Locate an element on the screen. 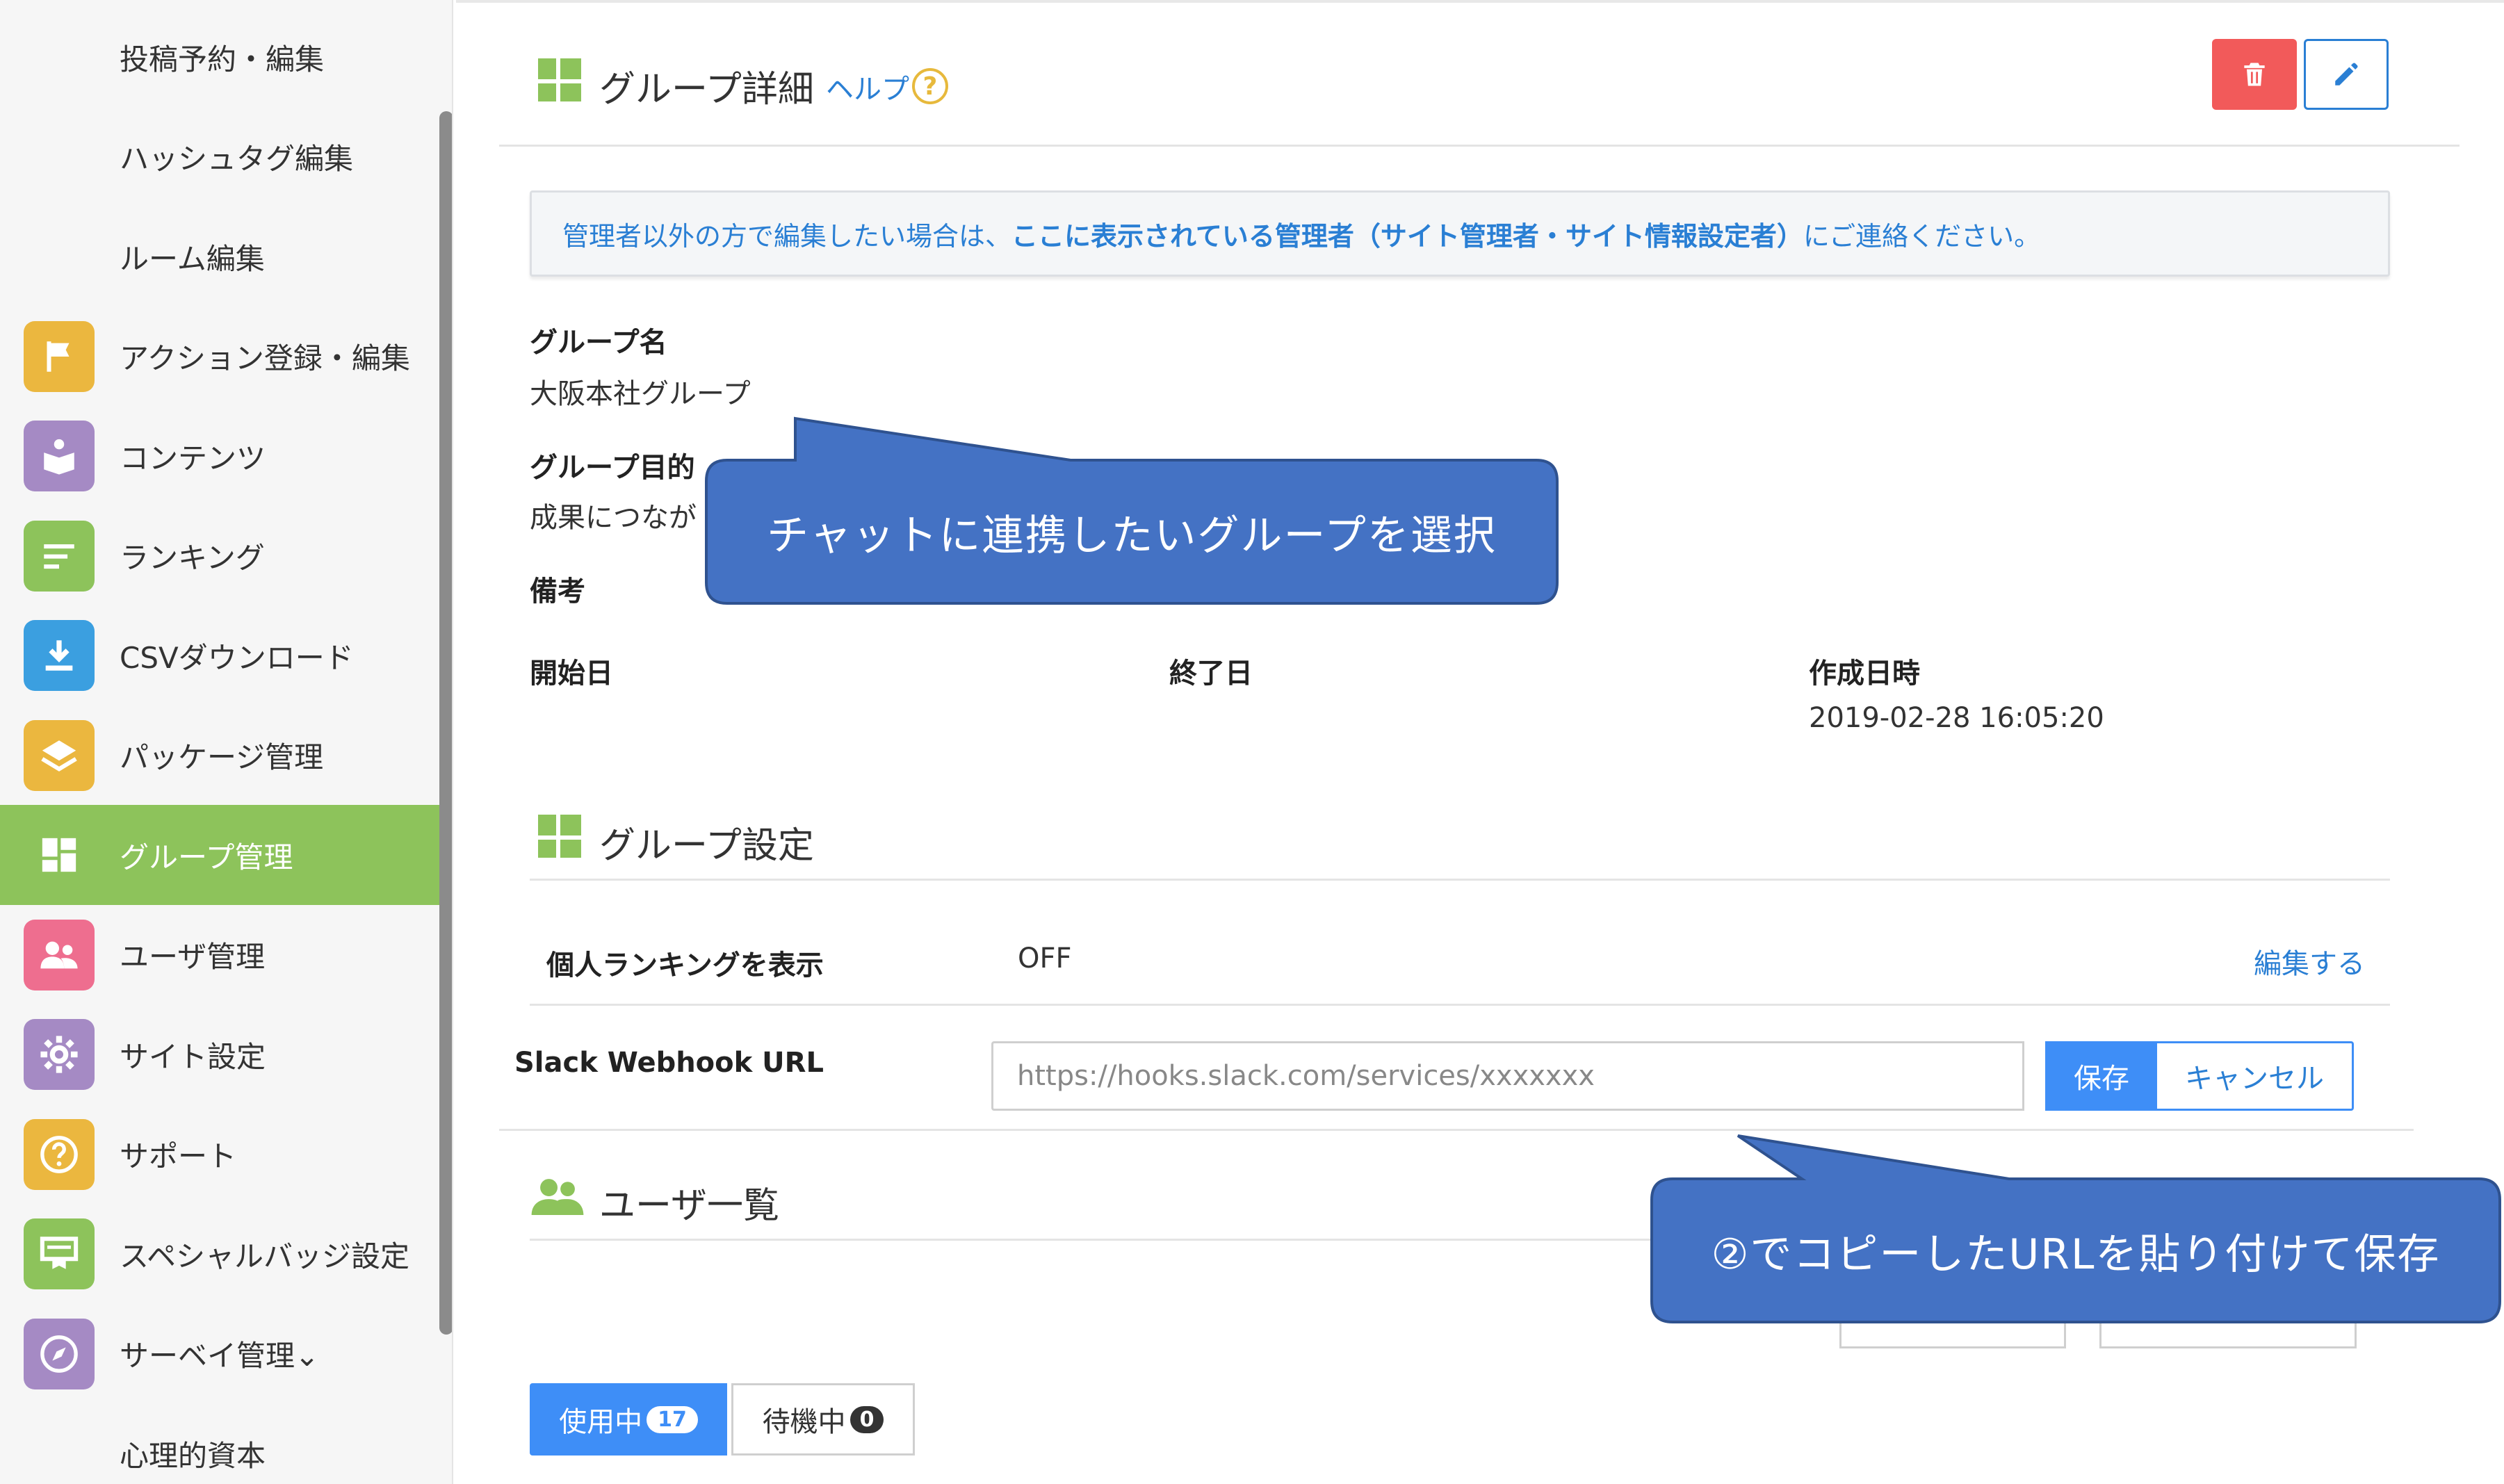  sidebar-item: コンテンツ is located at coordinates (219, 456).